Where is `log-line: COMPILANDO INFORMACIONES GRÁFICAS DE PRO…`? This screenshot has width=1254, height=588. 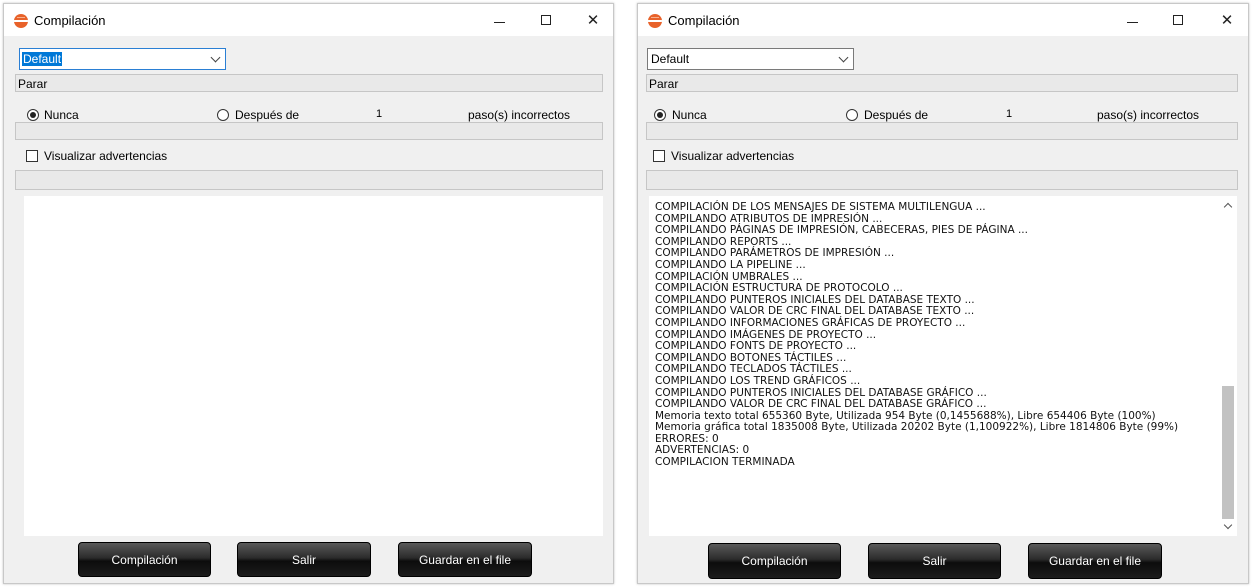 log-line: COMPILANDO INFORMACIONES GRÁFICAS DE PRO… is located at coordinates (810, 322).